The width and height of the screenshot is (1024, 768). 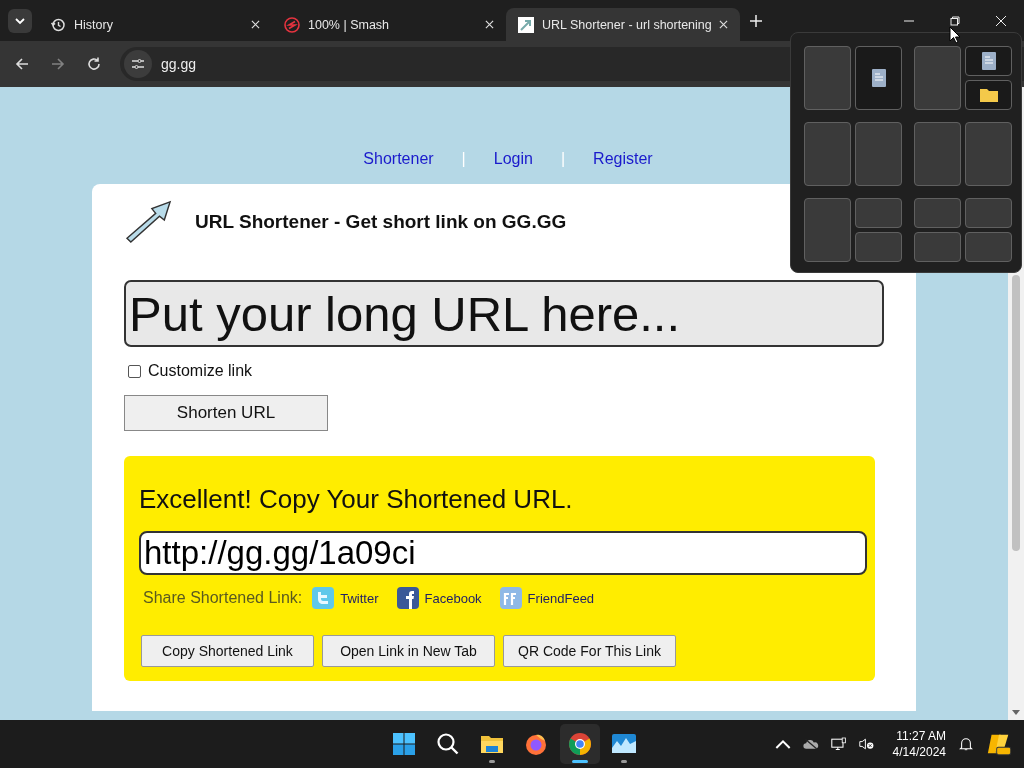 What do you see at coordinates (448, 744) in the screenshot?
I see `search-icon` at bounding box center [448, 744].